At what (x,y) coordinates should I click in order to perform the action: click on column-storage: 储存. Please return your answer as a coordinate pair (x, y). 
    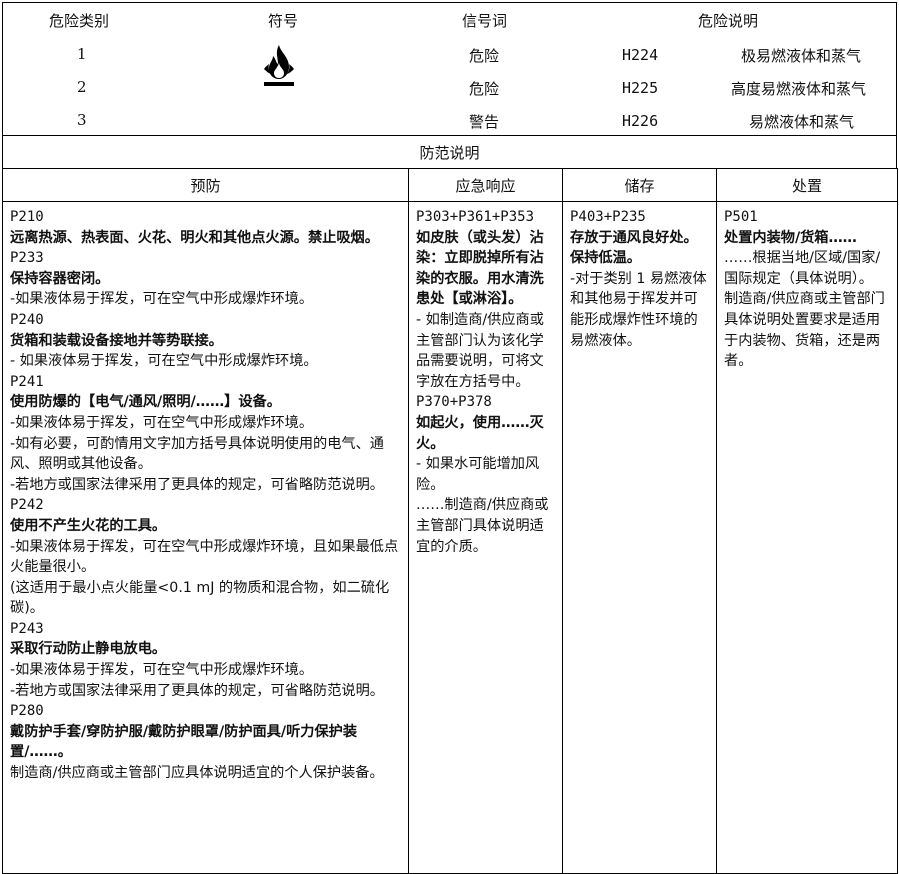
    Looking at the image, I should click on (639, 185).